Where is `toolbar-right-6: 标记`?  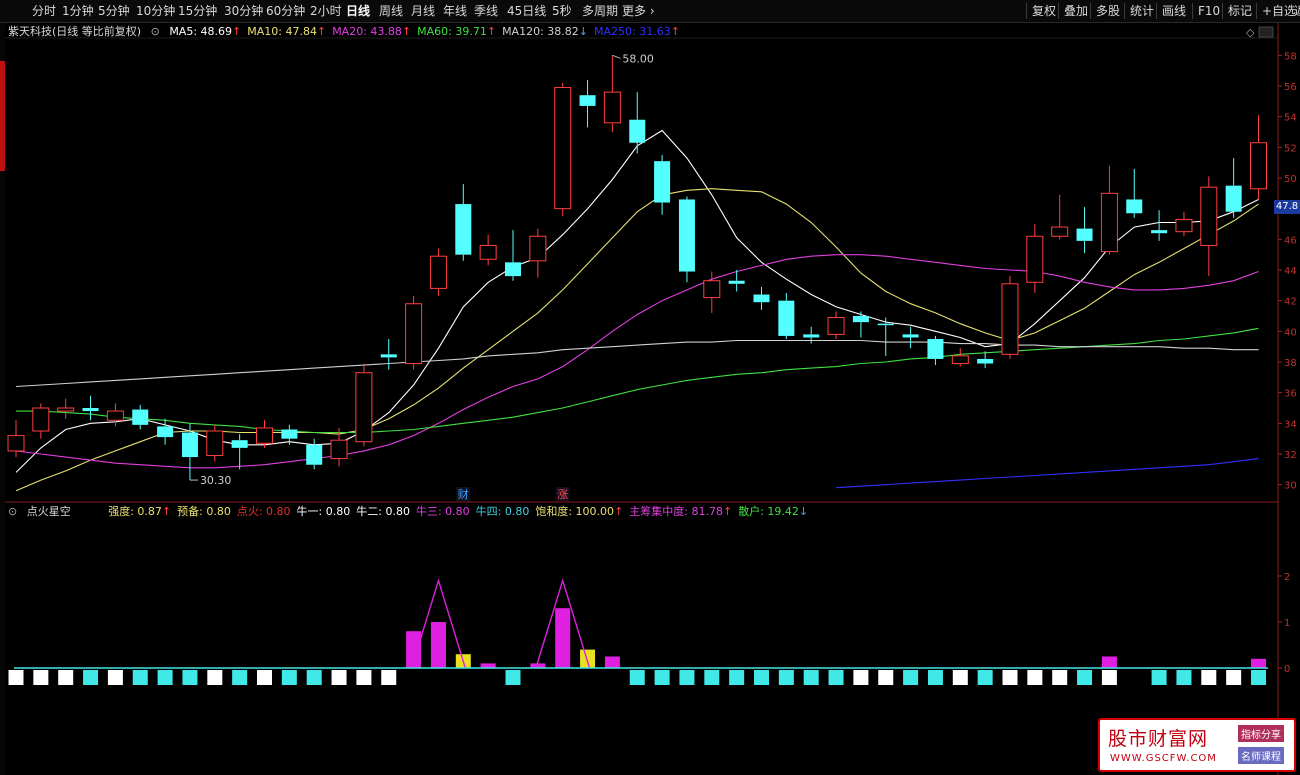
toolbar-right-6: 标记 is located at coordinates (1240, 11).